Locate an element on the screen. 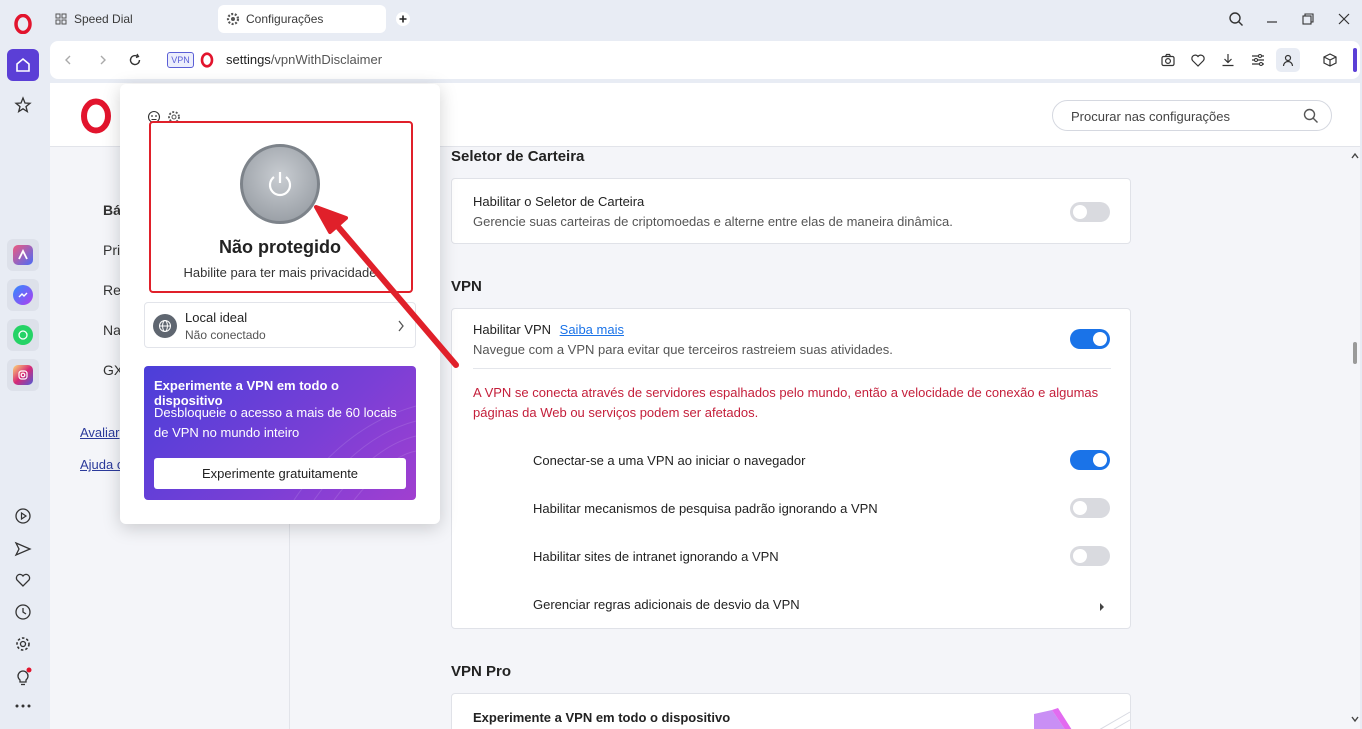 This screenshot has width=1362, height=729. close-window-button is located at coordinates (1344, 19).